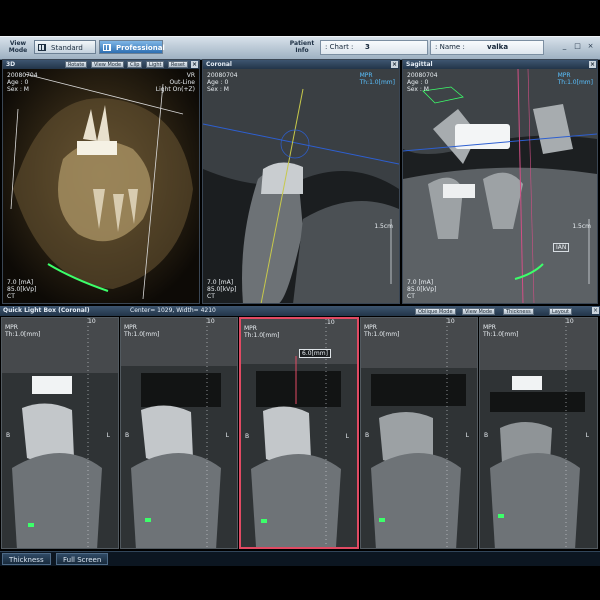 The width and height of the screenshot is (600, 600). I want to click on volume-render-image, so click(101, 186).